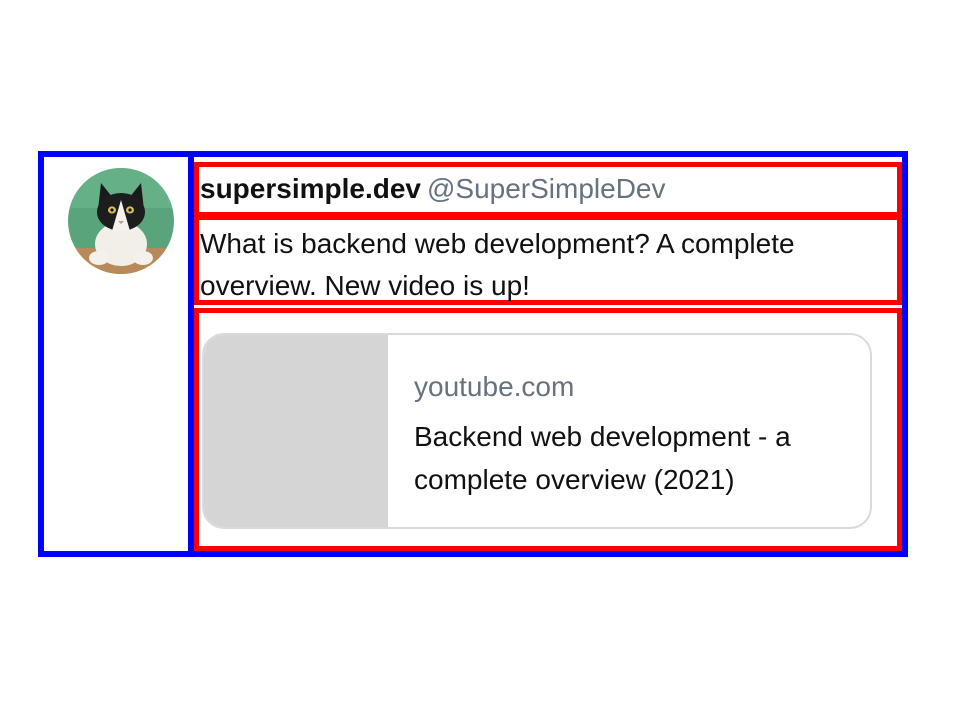 The width and height of the screenshot is (960, 720). What do you see at coordinates (310, 188) in the screenshot?
I see `author-name: supersimple.dev` at bounding box center [310, 188].